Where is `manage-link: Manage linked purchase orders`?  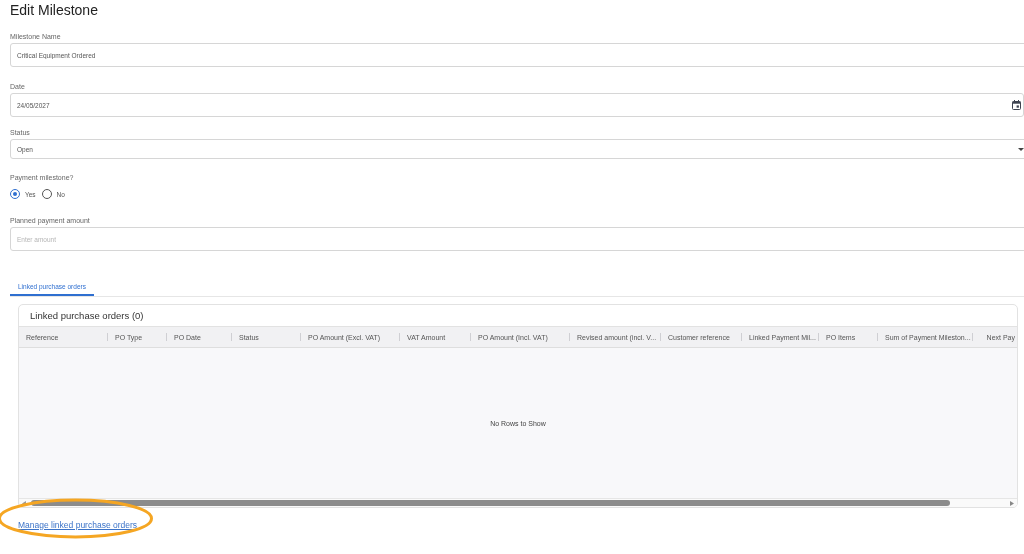 manage-link: Manage linked purchase orders is located at coordinates (78, 525).